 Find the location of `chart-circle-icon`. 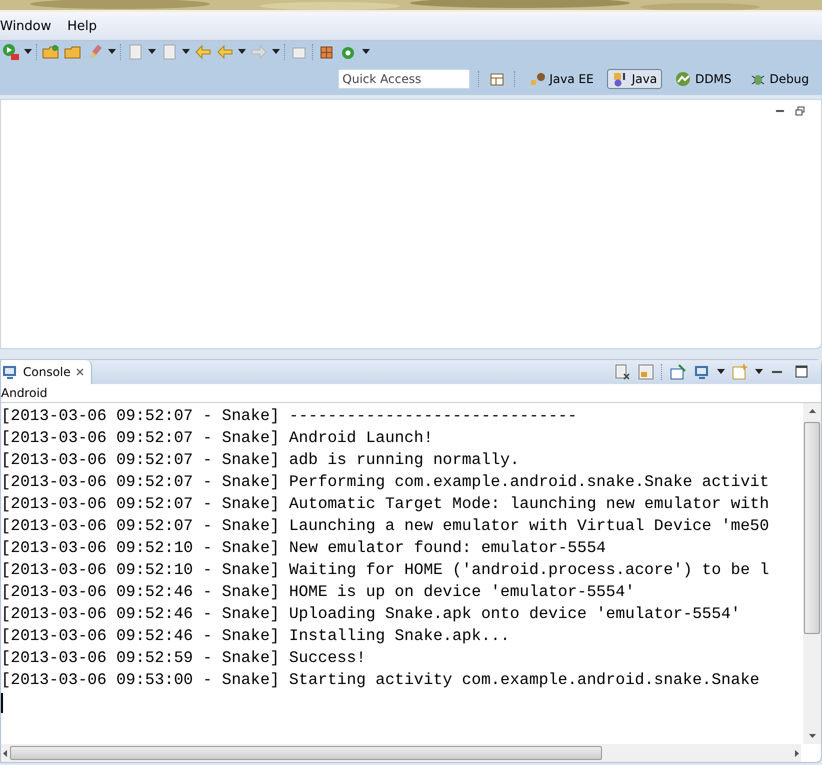

chart-circle-icon is located at coordinates (683, 79).